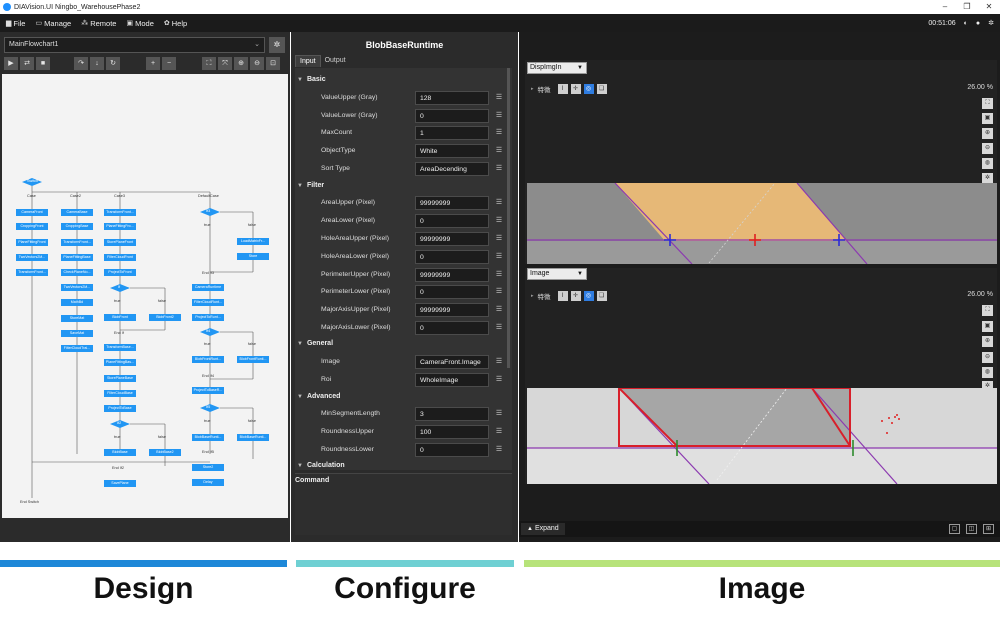 The width and height of the screenshot is (1000, 632). I want to click on flow-node: Store2, so click(208, 467).